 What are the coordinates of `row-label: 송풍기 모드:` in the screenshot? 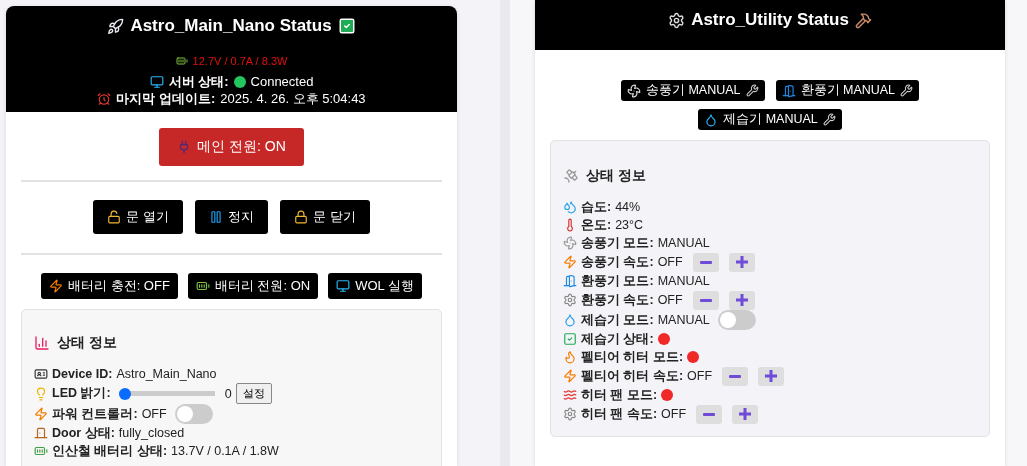 It's located at (617, 243).